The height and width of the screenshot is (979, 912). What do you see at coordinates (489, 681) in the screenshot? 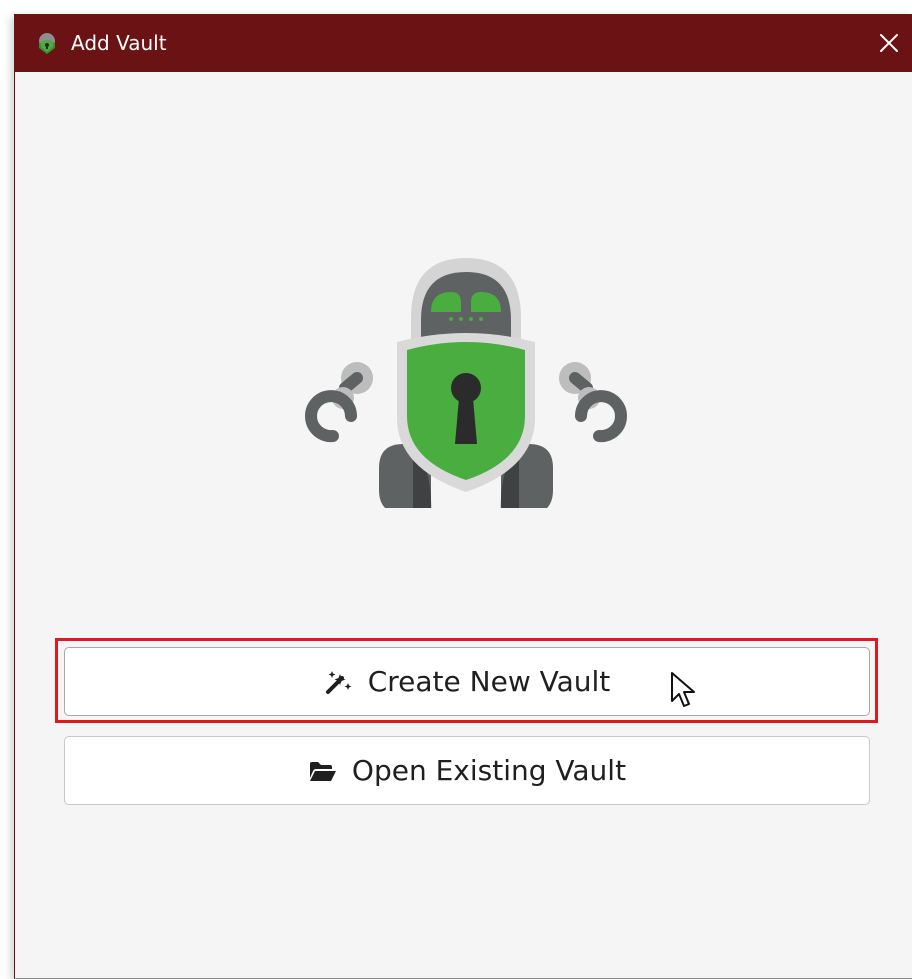
I see `create-new-vault-label: Create New Vault` at bounding box center [489, 681].